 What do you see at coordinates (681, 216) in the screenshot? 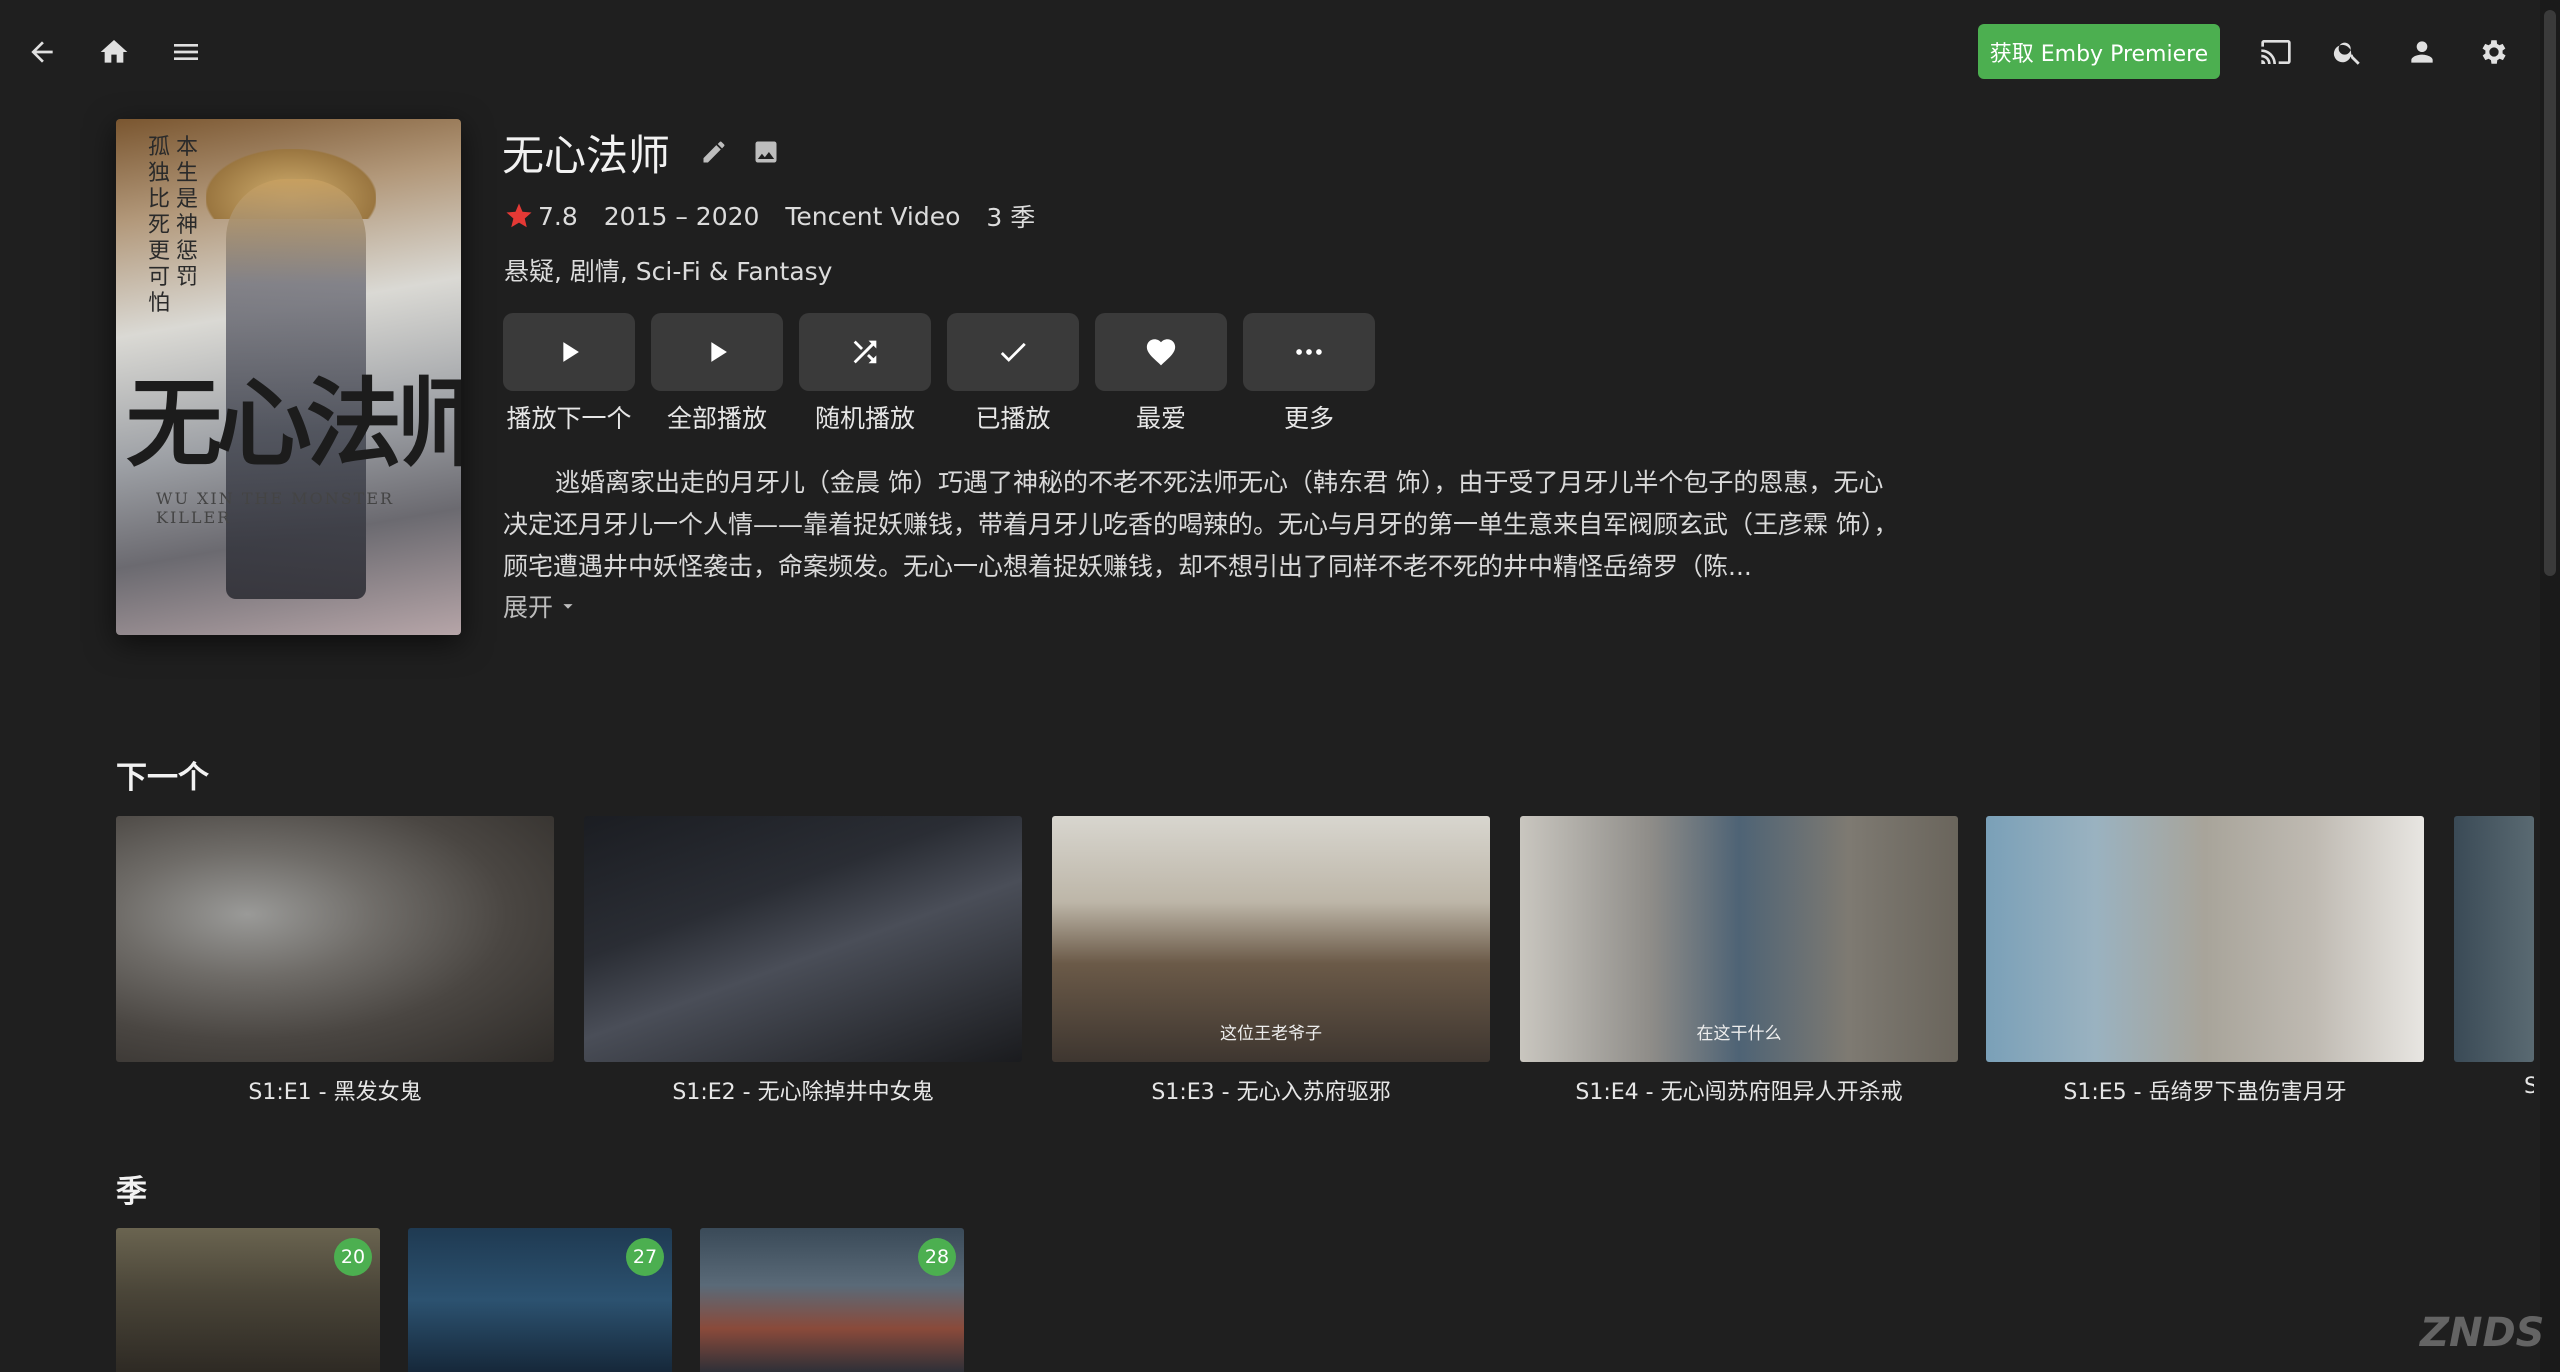
I see `year-range: 2015 – 2020` at bounding box center [681, 216].